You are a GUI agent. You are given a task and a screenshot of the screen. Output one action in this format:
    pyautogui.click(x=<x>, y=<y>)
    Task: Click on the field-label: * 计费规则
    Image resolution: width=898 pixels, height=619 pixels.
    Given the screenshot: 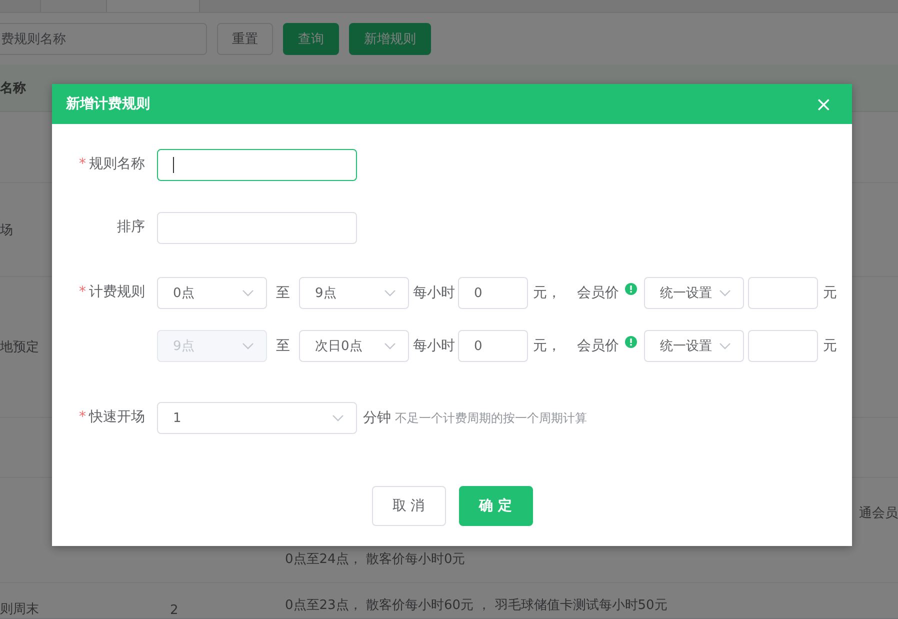 What is the action you would take?
    pyautogui.click(x=112, y=292)
    